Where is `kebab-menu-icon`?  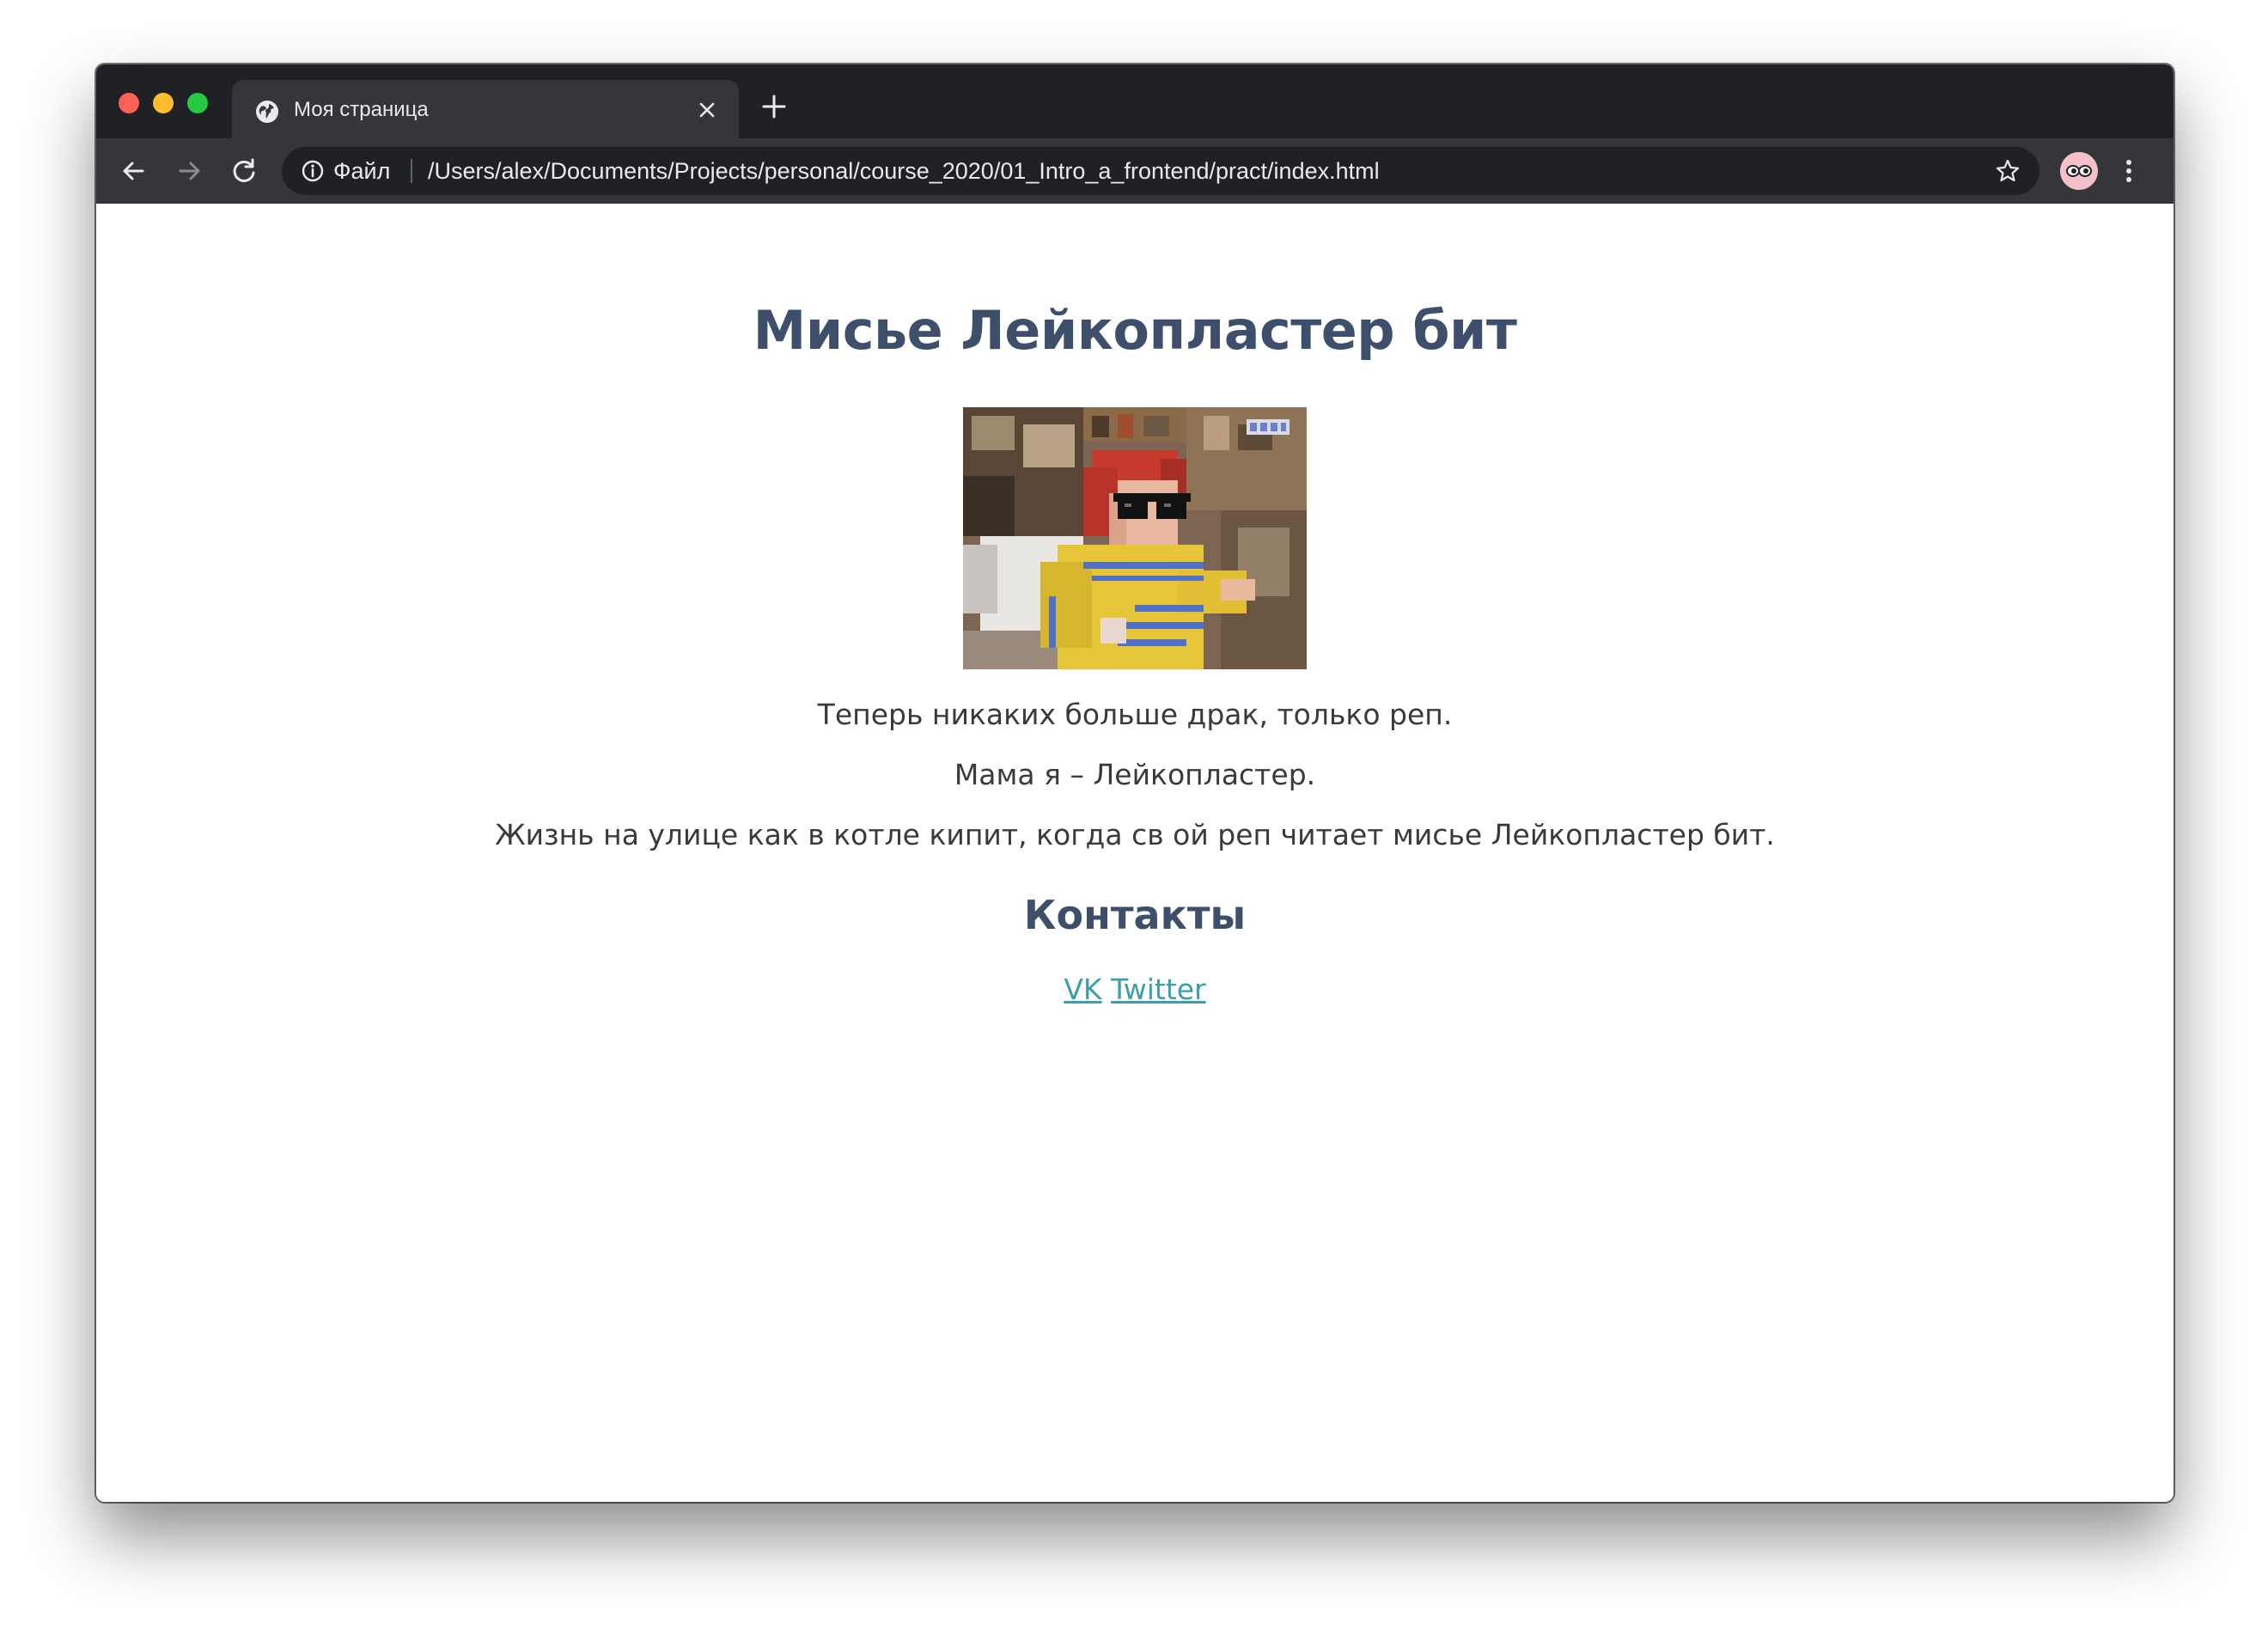
kebab-menu-icon is located at coordinates (2128, 171).